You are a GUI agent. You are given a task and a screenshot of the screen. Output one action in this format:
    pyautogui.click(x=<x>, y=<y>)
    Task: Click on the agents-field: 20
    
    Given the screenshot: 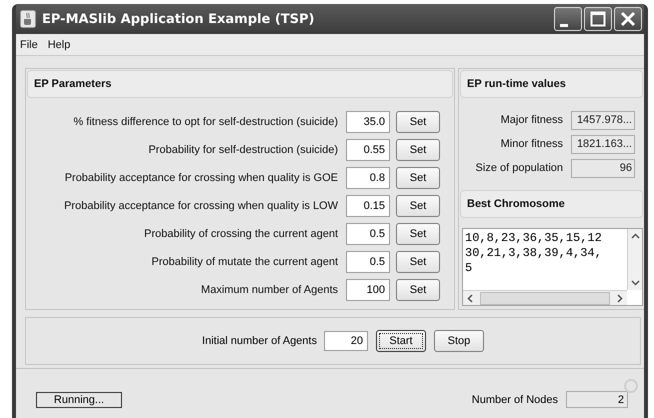 What is the action you would take?
    pyautogui.click(x=346, y=341)
    